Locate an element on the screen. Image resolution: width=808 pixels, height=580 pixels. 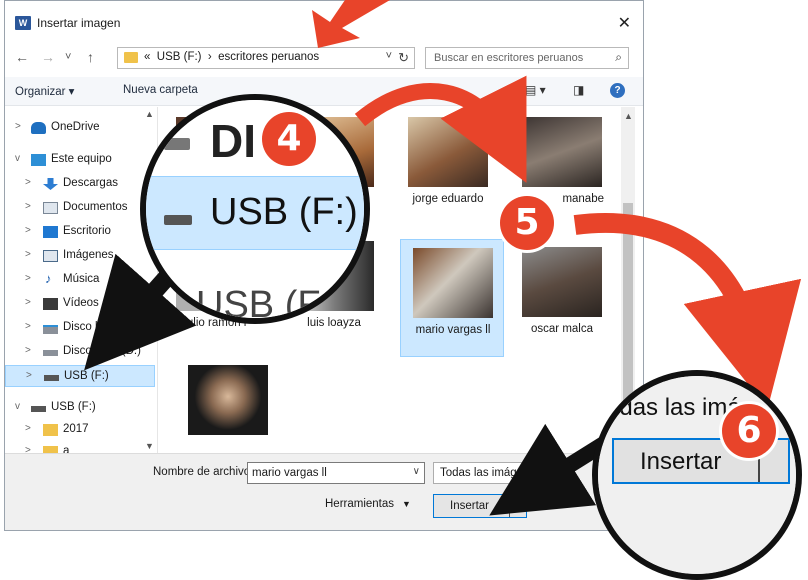
sidebar-item-musica: > ♪ Música is located at coordinates (80, 280).